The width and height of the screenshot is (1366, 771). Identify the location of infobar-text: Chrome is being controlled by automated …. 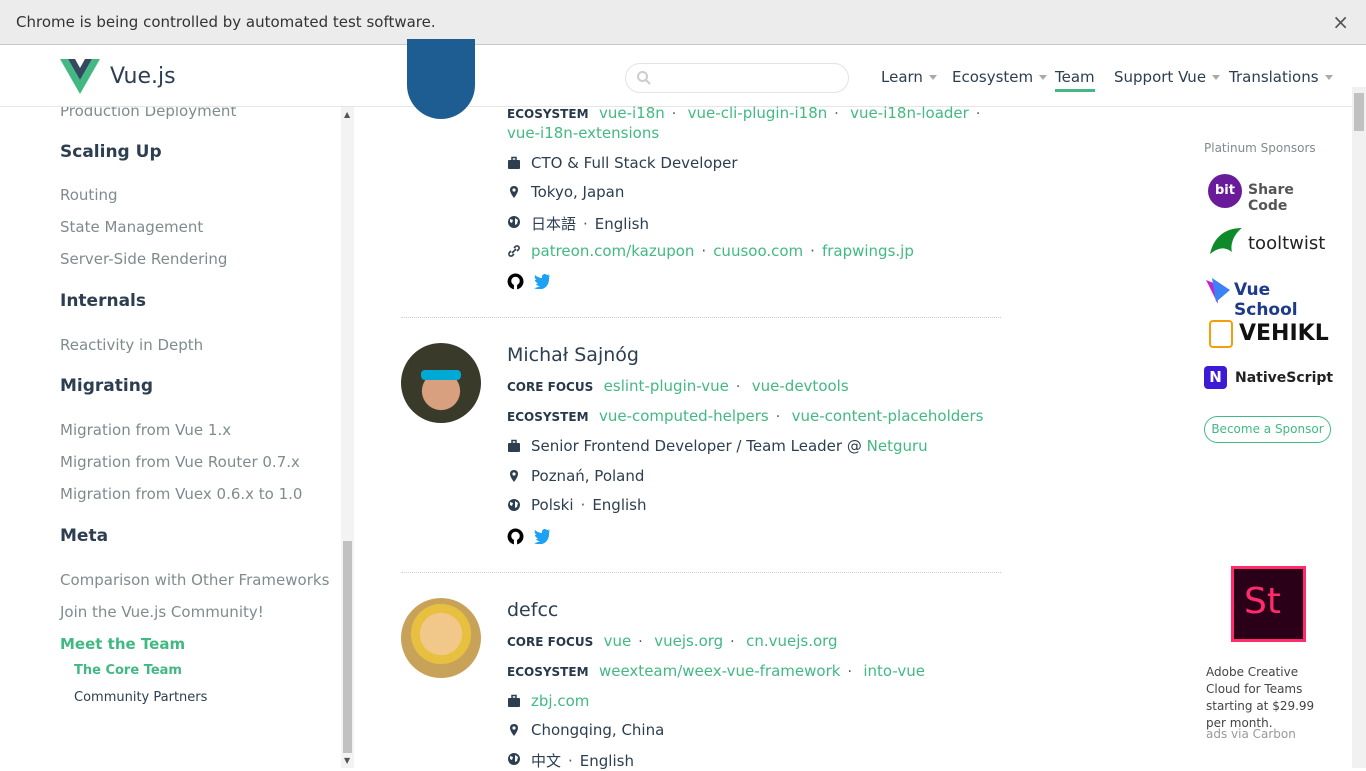
(226, 22).